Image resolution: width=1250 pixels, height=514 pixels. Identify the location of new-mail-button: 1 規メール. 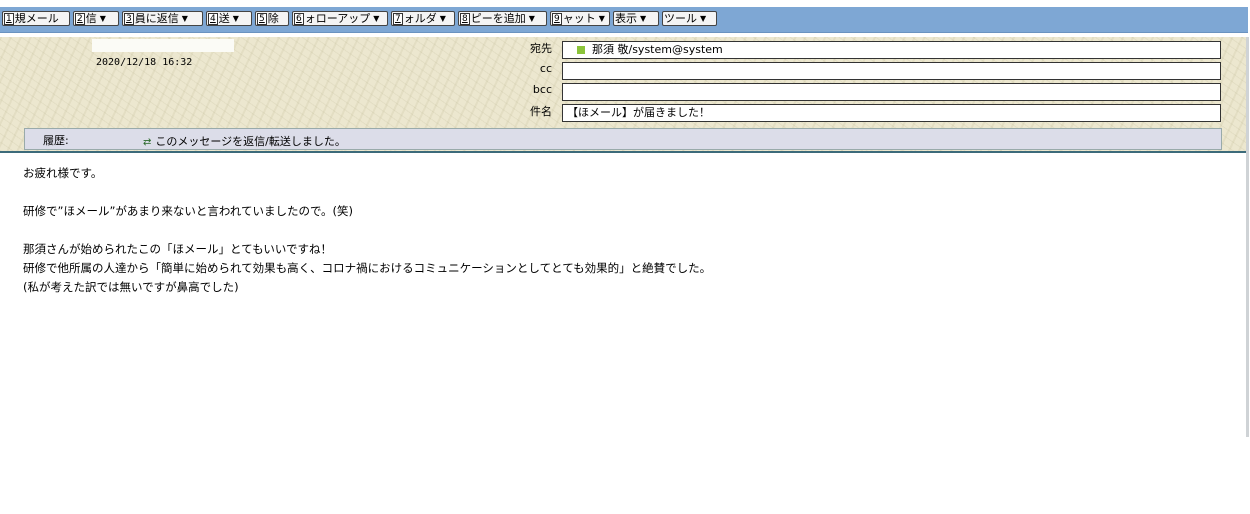
(36, 18).